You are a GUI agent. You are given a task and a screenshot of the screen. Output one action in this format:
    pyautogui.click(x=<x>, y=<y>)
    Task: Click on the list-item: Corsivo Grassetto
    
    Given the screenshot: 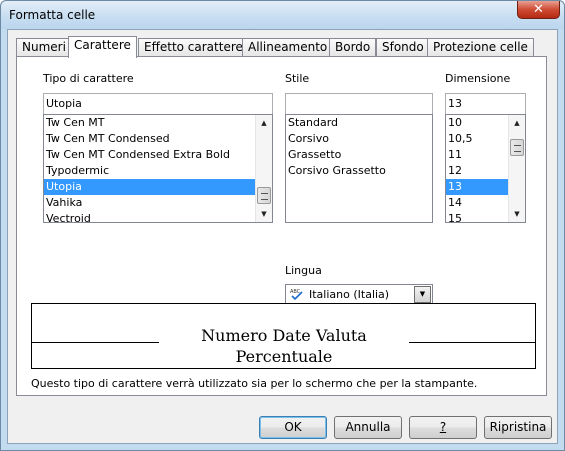 What is the action you would take?
    pyautogui.click(x=359, y=171)
    